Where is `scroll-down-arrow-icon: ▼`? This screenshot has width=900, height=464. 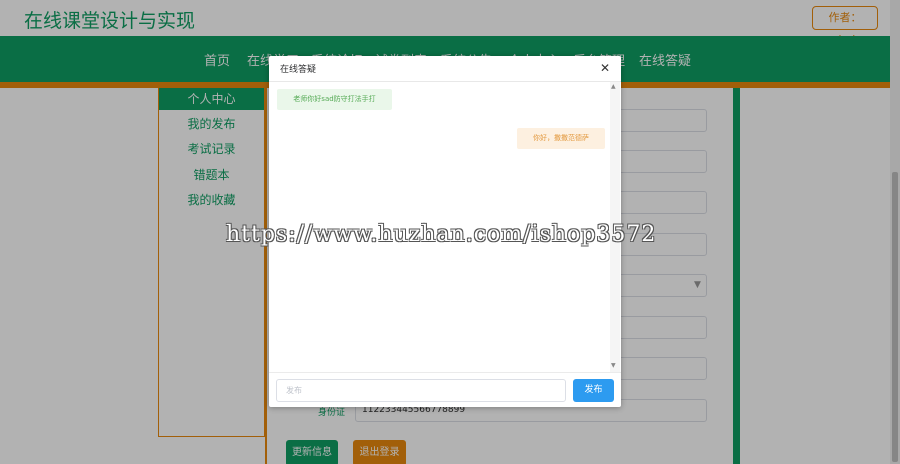 scroll-down-arrow-icon: ▼ is located at coordinates (613, 365).